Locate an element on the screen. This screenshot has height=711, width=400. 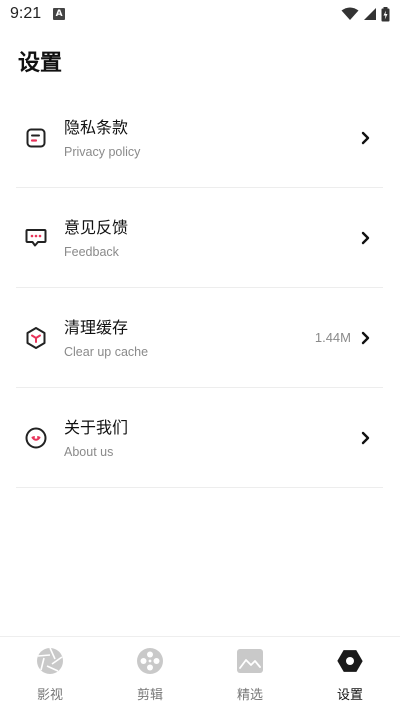
status-time: 9:21 is located at coordinates (26, 13).